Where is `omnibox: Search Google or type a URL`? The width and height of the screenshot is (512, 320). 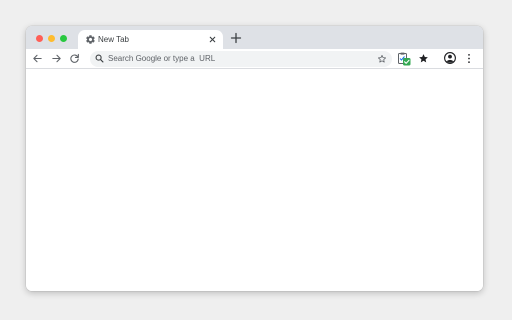 omnibox: Search Google or type a URL is located at coordinates (241, 59).